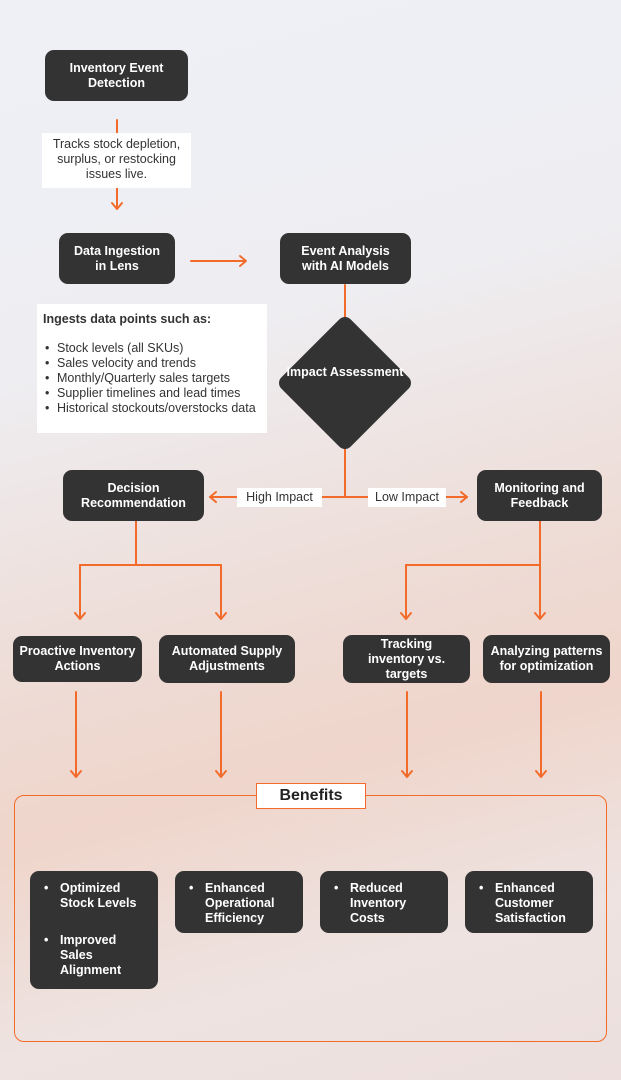 The width and height of the screenshot is (621, 1080). Describe the element at coordinates (407, 497) in the screenshot. I see `edge-label-low-impact: Low Impact` at that location.